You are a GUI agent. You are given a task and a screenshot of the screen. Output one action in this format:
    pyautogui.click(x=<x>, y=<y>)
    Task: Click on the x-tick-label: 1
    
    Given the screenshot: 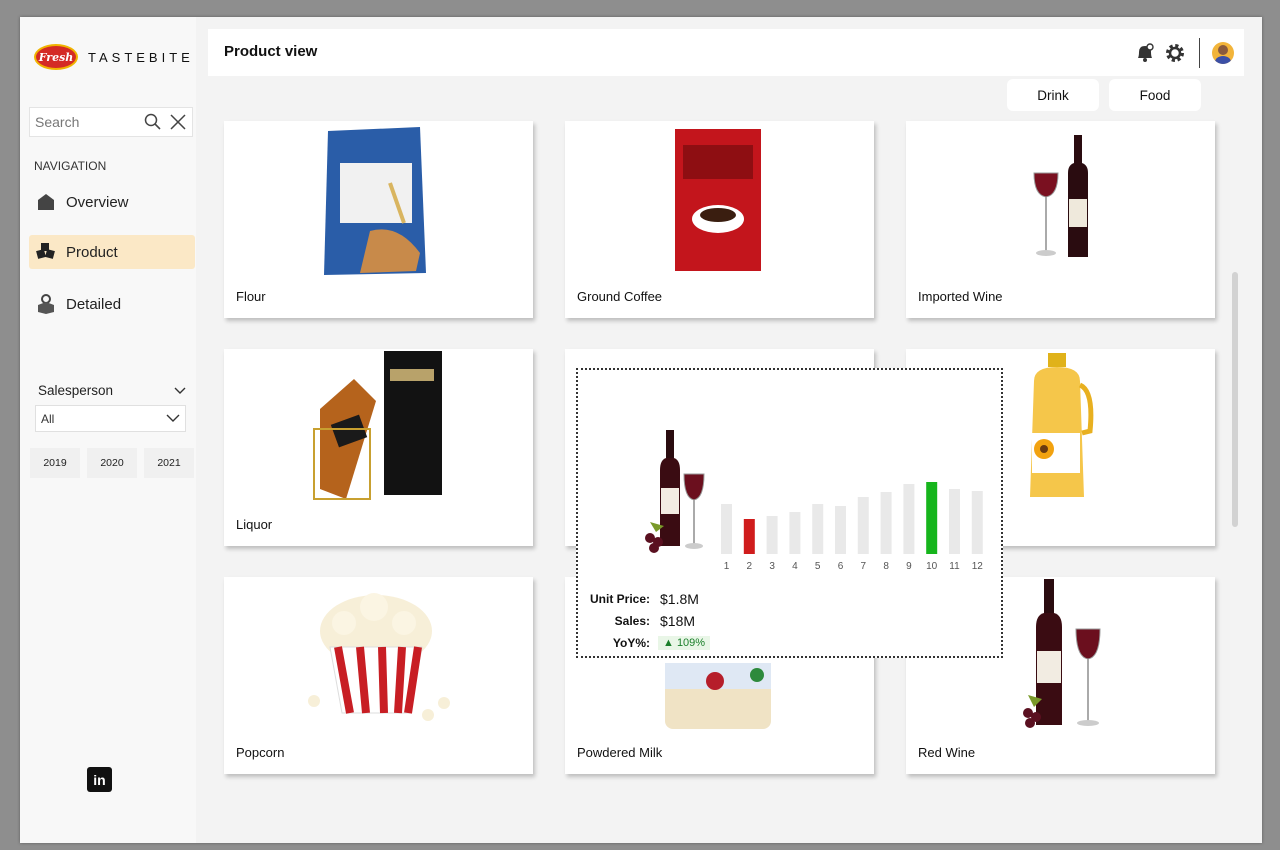 What is the action you would take?
    pyautogui.click(x=727, y=566)
    